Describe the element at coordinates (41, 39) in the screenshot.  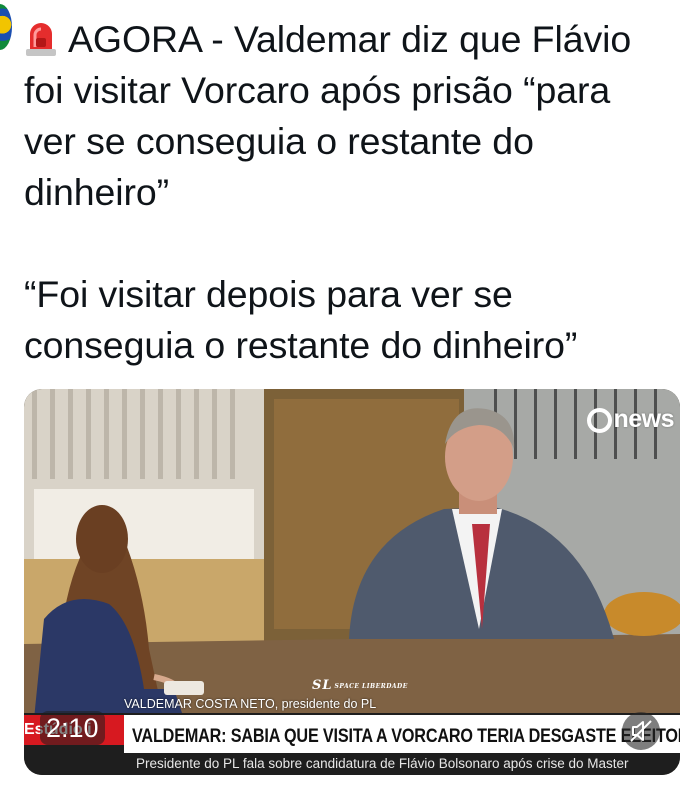
I see `siren-icon` at that location.